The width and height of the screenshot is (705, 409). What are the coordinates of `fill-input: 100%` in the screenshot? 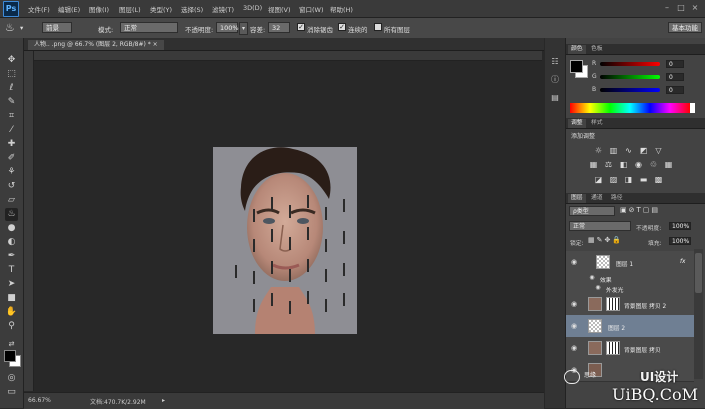 It's located at (680, 241).